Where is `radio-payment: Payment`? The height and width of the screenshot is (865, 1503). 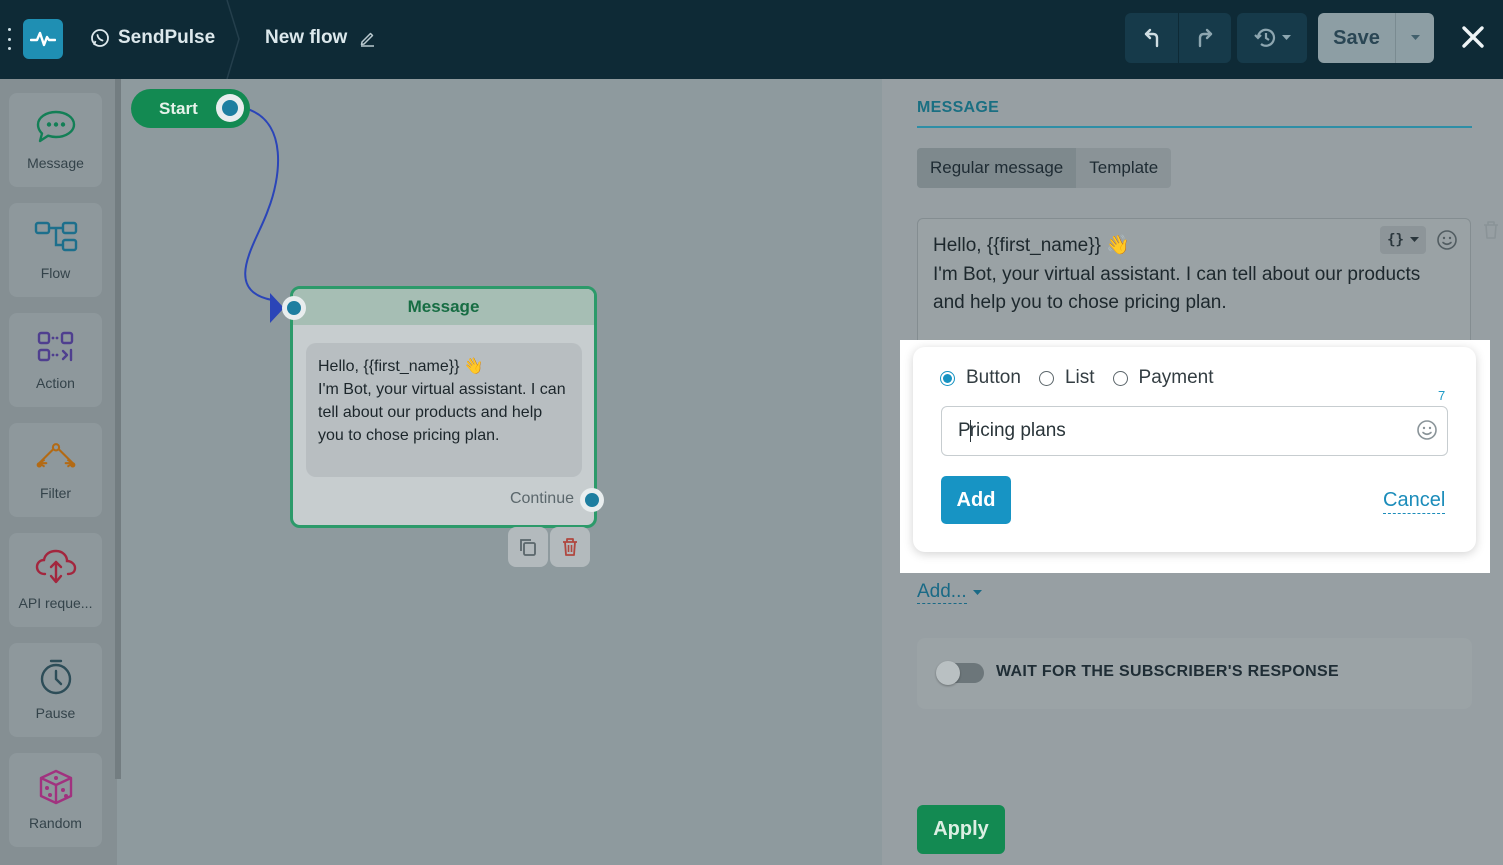
radio-payment: Payment is located at coordinates (1163, 378).